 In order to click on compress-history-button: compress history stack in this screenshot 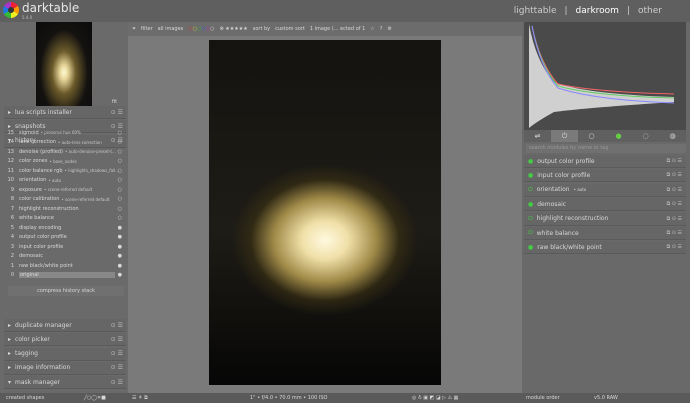, I will do `click(66, 291)`.